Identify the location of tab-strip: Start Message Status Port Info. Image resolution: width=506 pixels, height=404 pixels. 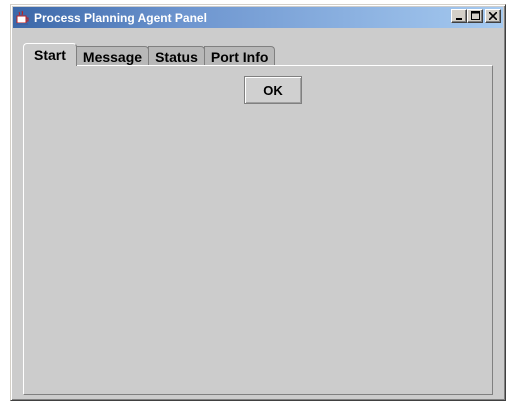
(149, 54).